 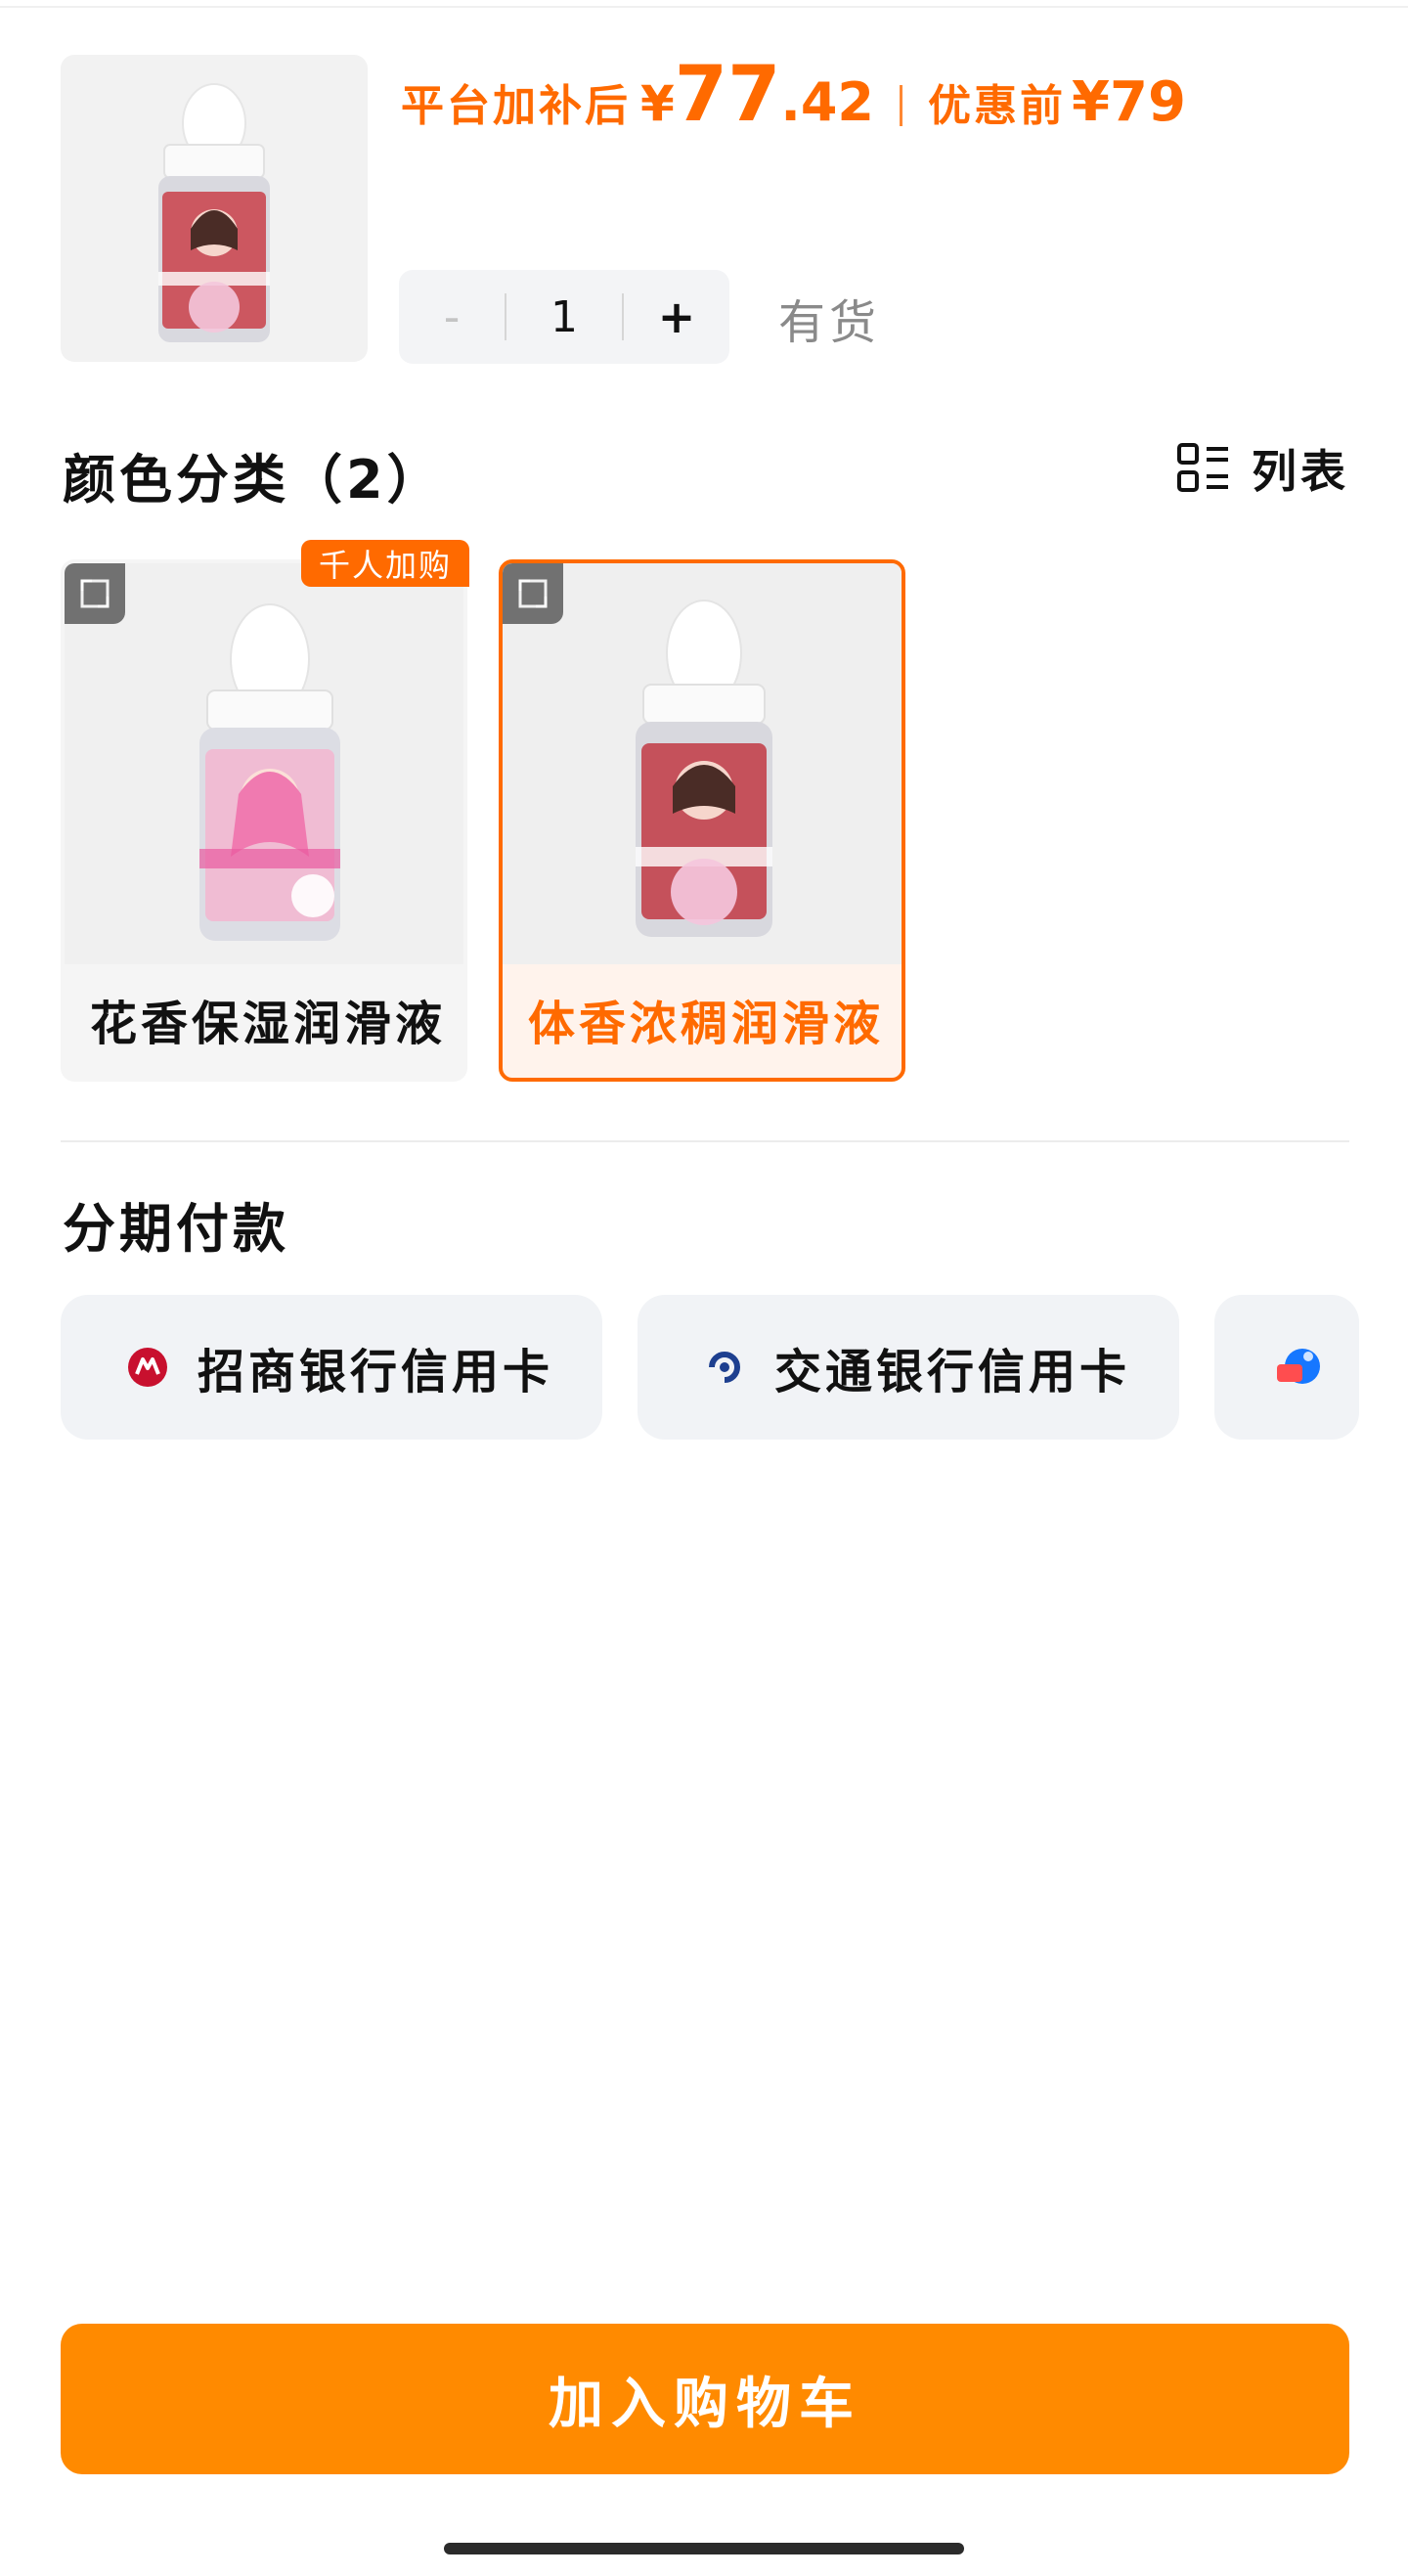 I want to click on quantity-stepper: - 1 +, so click(x=564, y=317).